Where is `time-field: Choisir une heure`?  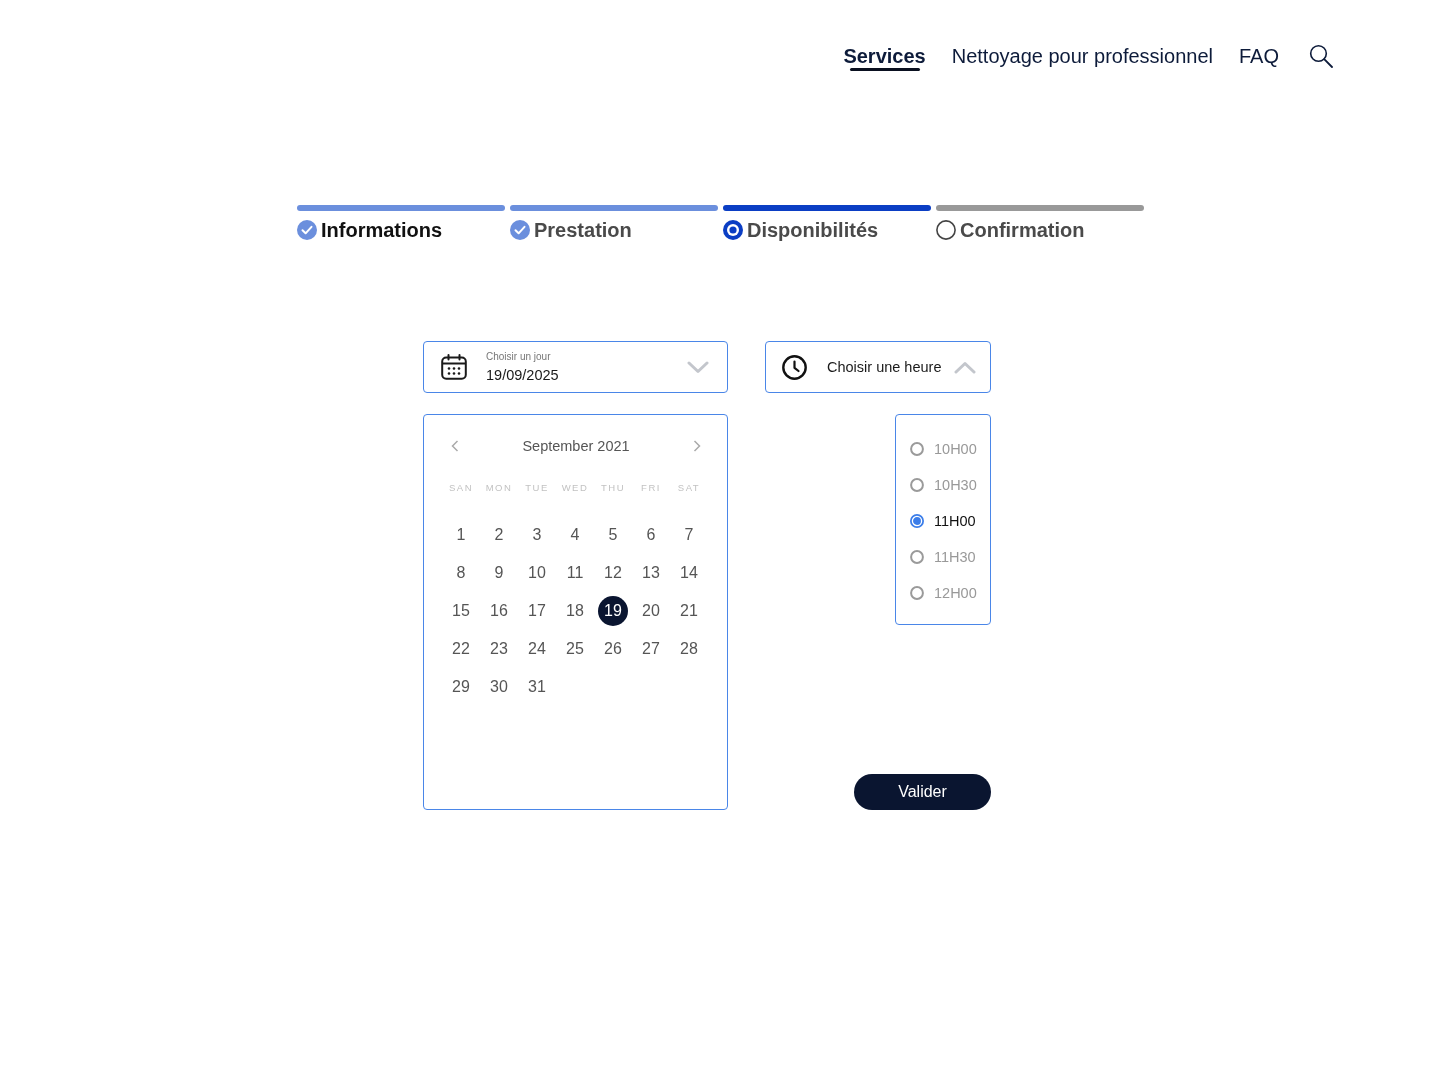 time-field: Choisir une heure is located at coordinates (878, 367).